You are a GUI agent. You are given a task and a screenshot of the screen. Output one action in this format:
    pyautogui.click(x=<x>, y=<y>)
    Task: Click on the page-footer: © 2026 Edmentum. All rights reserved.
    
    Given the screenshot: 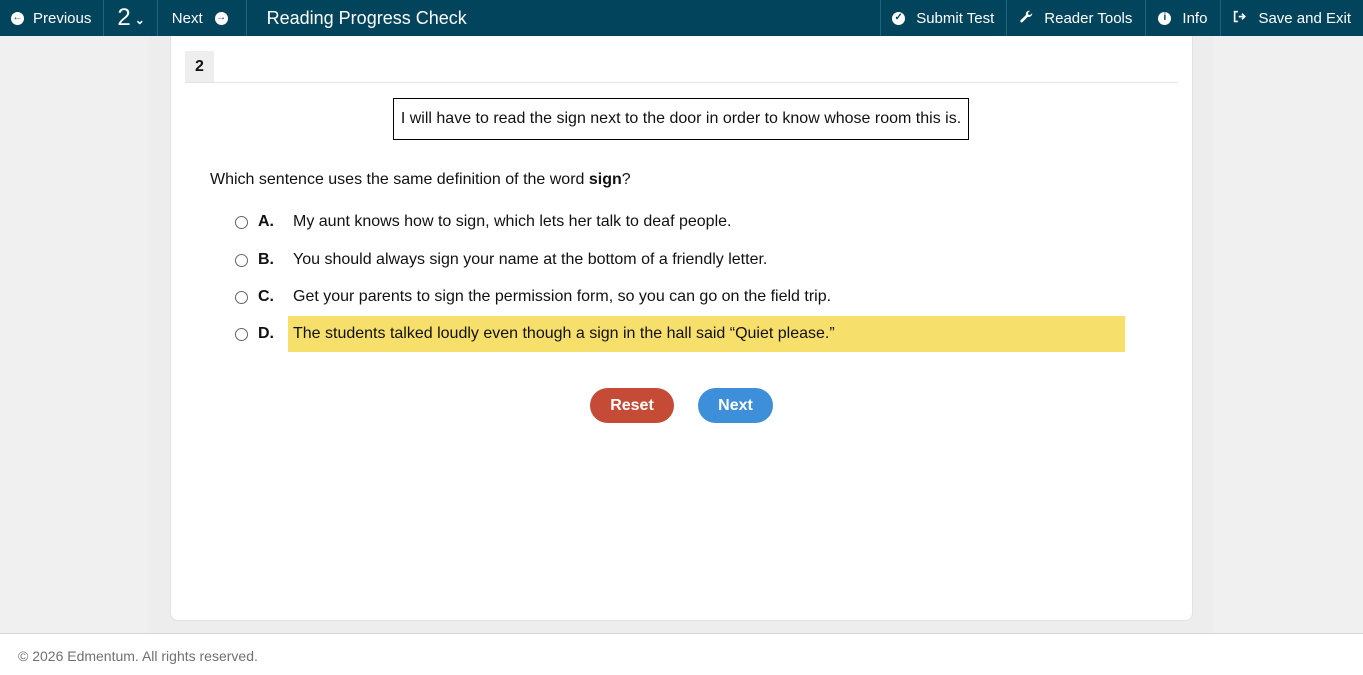 What is the action you would take?
    pyautogui.click(x=681, y=654)
    